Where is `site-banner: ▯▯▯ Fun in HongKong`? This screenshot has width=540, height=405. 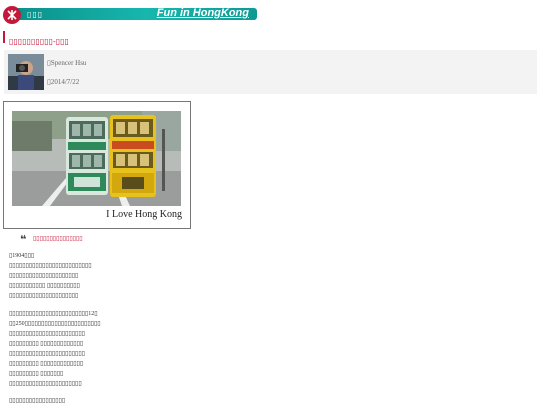 site-banner: ▯▯▯ Fun in HongKong is located at coordinates (130, 15).